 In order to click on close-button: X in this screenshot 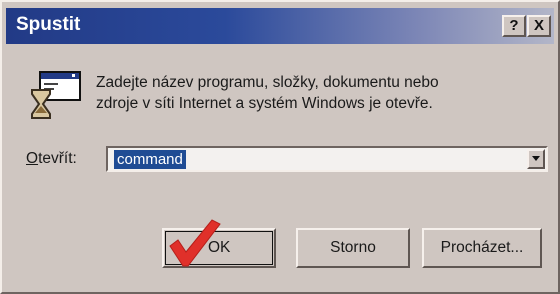, I will do `click(539, 26)`.